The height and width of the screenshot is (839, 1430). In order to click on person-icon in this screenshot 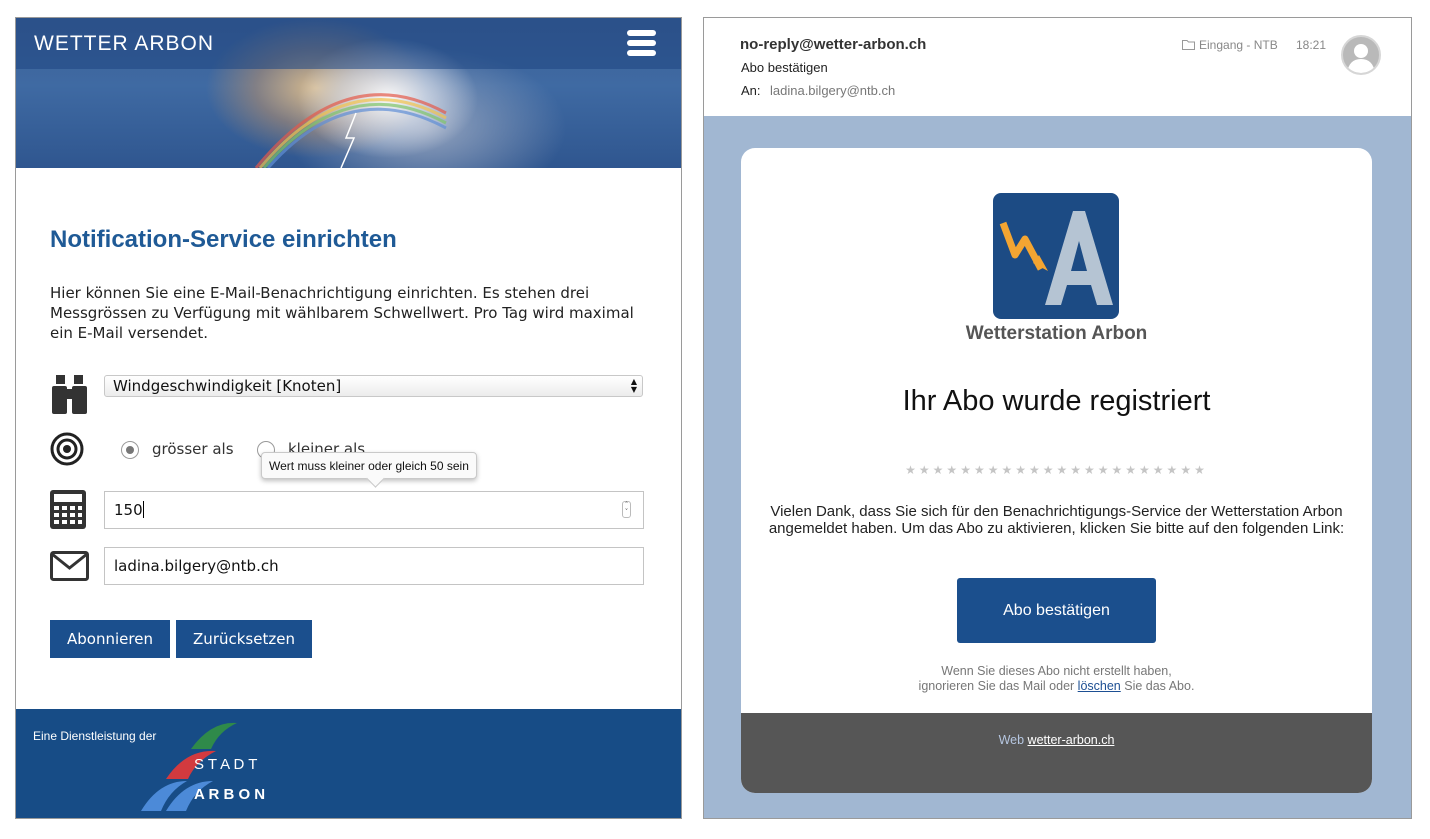, I will do `click(1361, 58)`.